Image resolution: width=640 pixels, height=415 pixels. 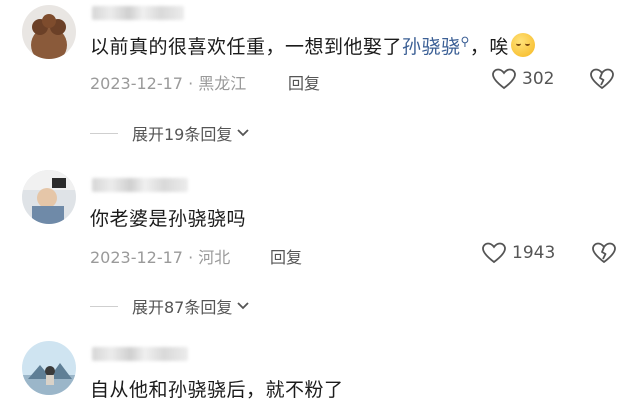 I want to click on comment-text: 以前真的很喜欢任重，一想到他娶了孙骁骁⚲，唉, so click(x=312, y=45).